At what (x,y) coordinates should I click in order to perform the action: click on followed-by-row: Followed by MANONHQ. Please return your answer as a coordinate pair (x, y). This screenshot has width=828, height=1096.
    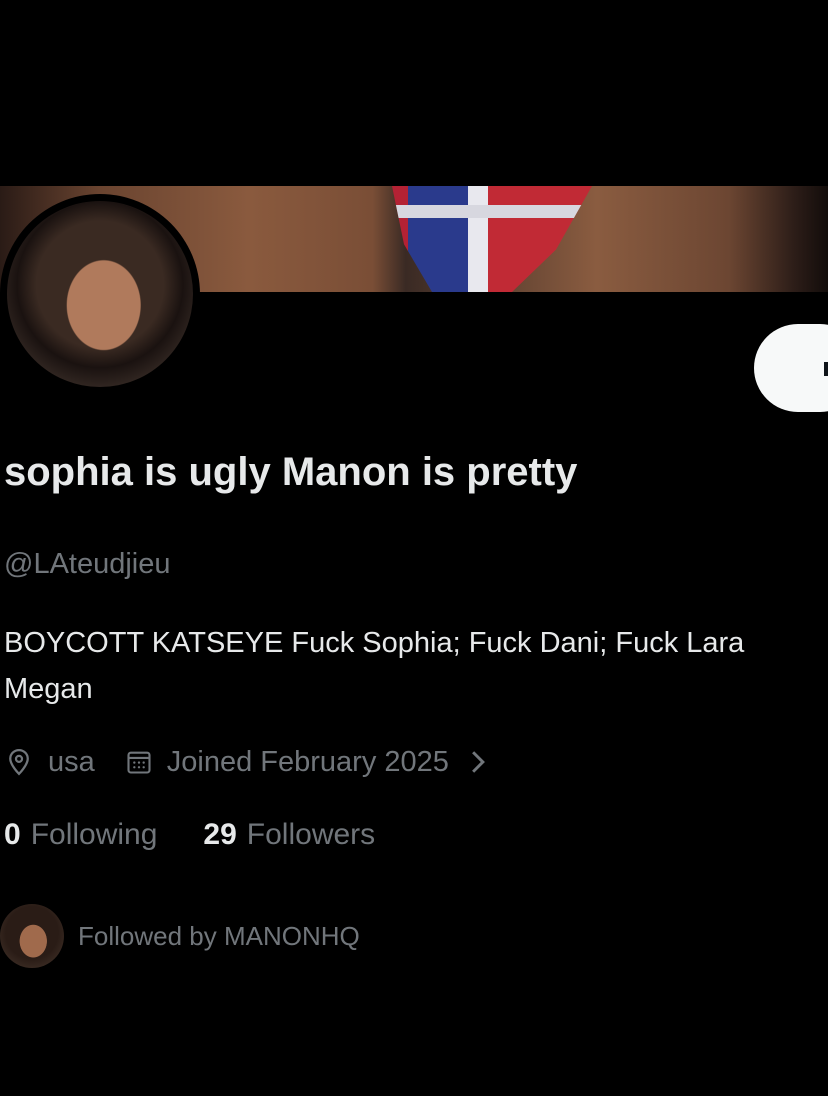
    Looking at the image, I should click on (180, 936).